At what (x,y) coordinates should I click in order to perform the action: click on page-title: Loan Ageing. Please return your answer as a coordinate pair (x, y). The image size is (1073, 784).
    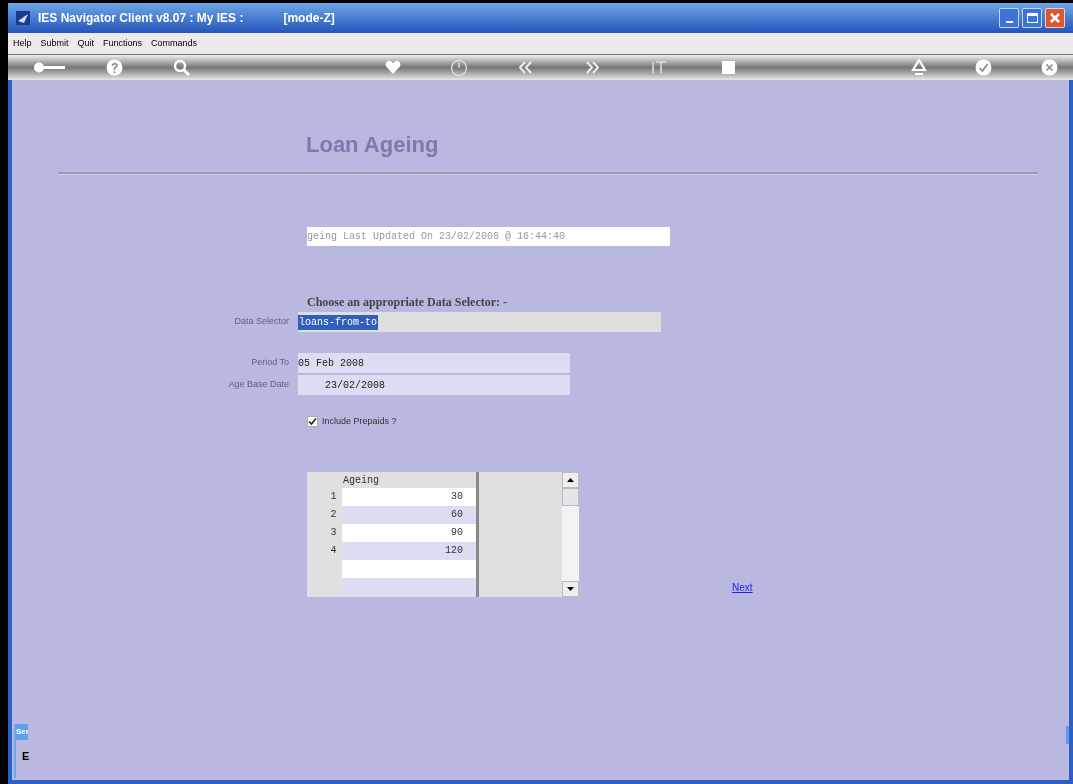
    Looking at the image, I should click on (373, 144).